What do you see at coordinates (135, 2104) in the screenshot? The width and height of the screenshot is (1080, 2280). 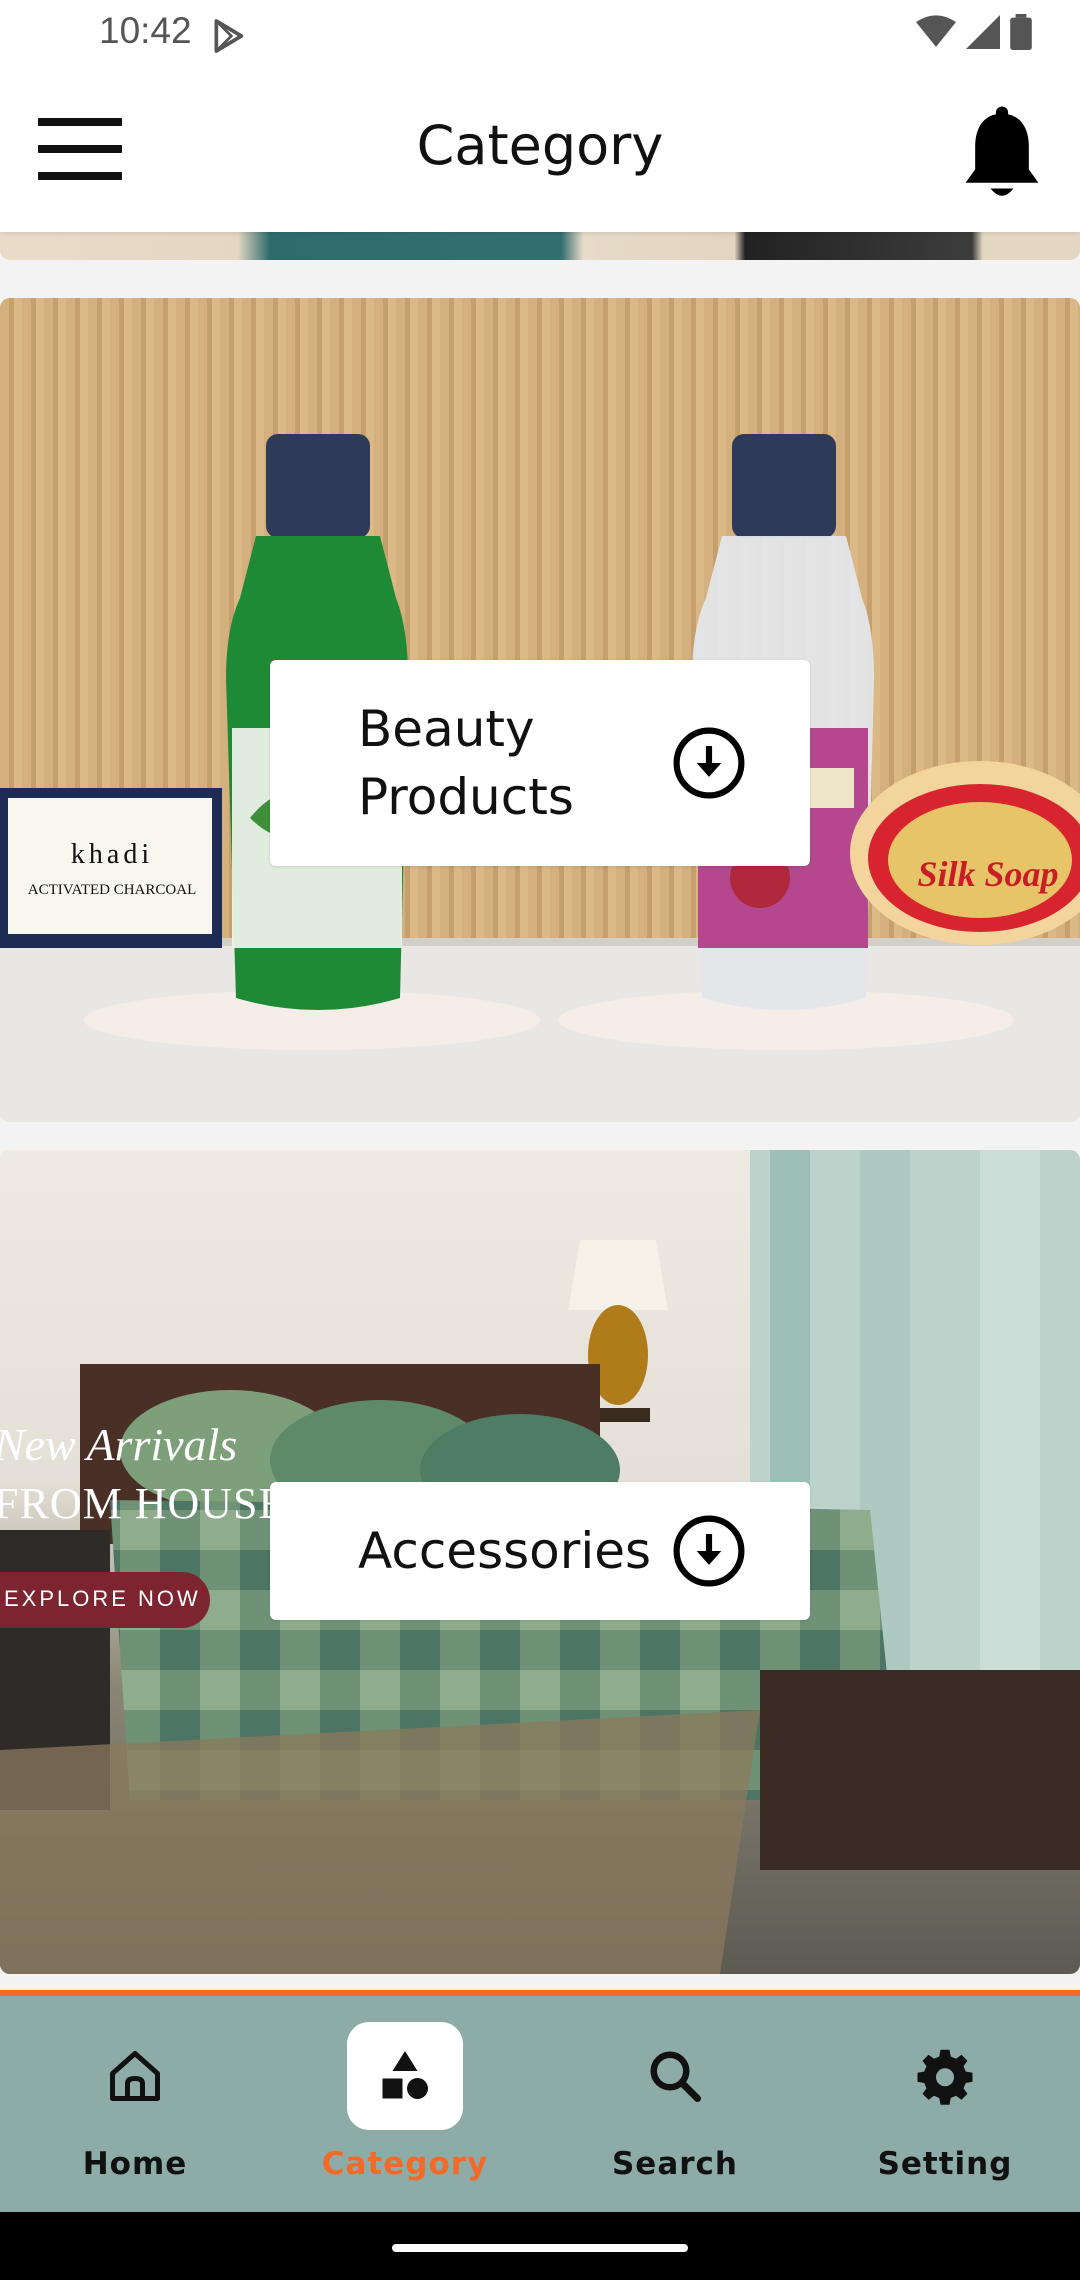 I see `nav-home: Home` at bounding box center [135, 2104].